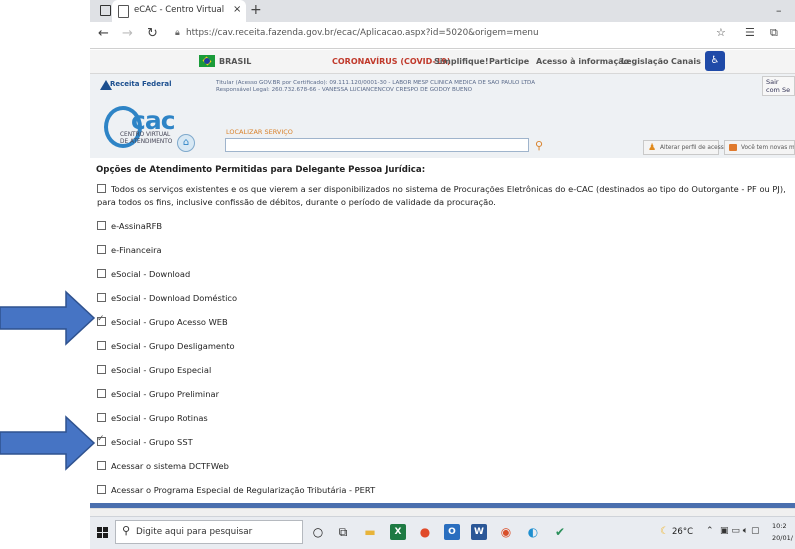 This screenshot has height=549, width=795. I want to click on mensagens-button: Você tem novas mensa, so click(759, 147).